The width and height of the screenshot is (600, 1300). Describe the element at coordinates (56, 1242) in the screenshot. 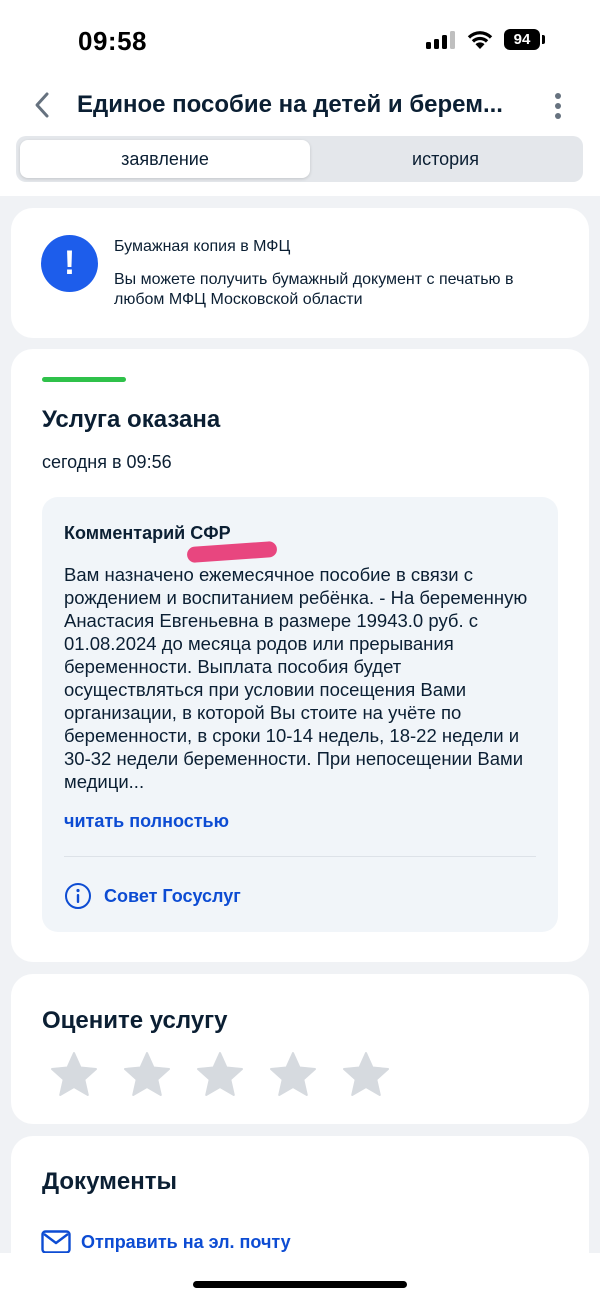

I see `mail-icon` at that location.